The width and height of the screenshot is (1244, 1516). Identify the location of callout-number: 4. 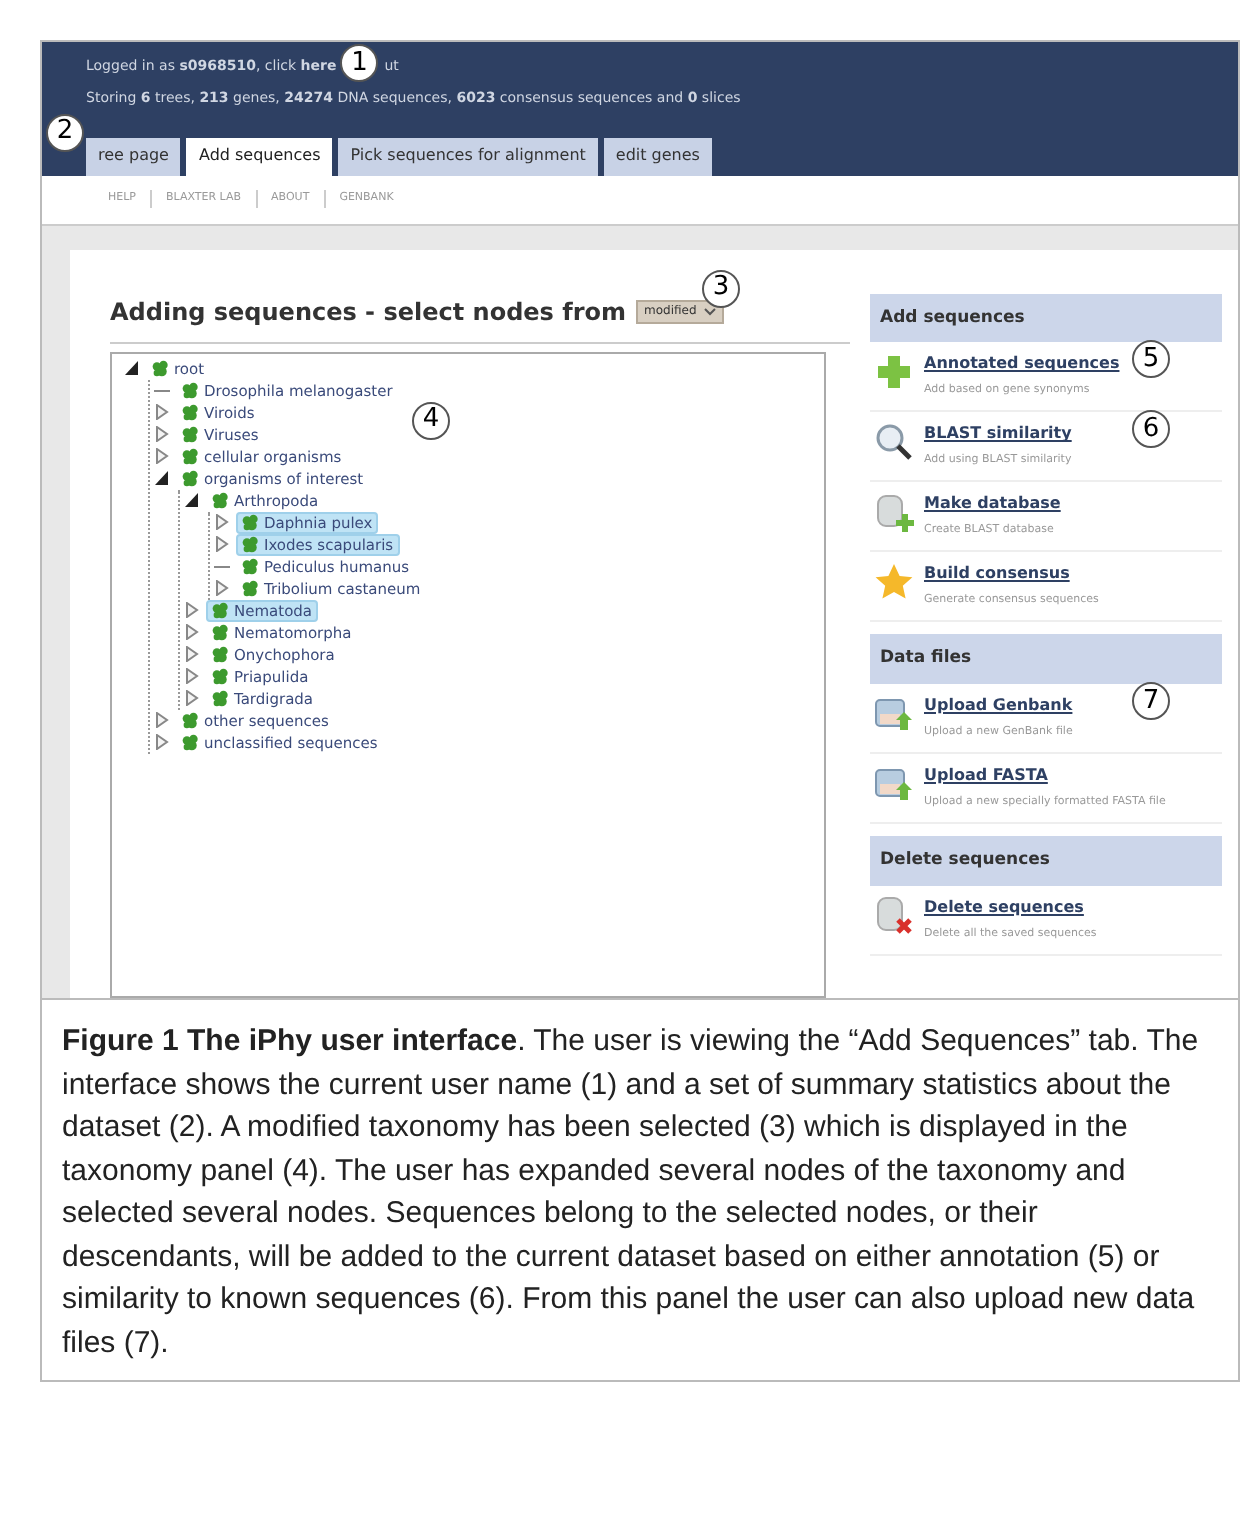
(431, 420).